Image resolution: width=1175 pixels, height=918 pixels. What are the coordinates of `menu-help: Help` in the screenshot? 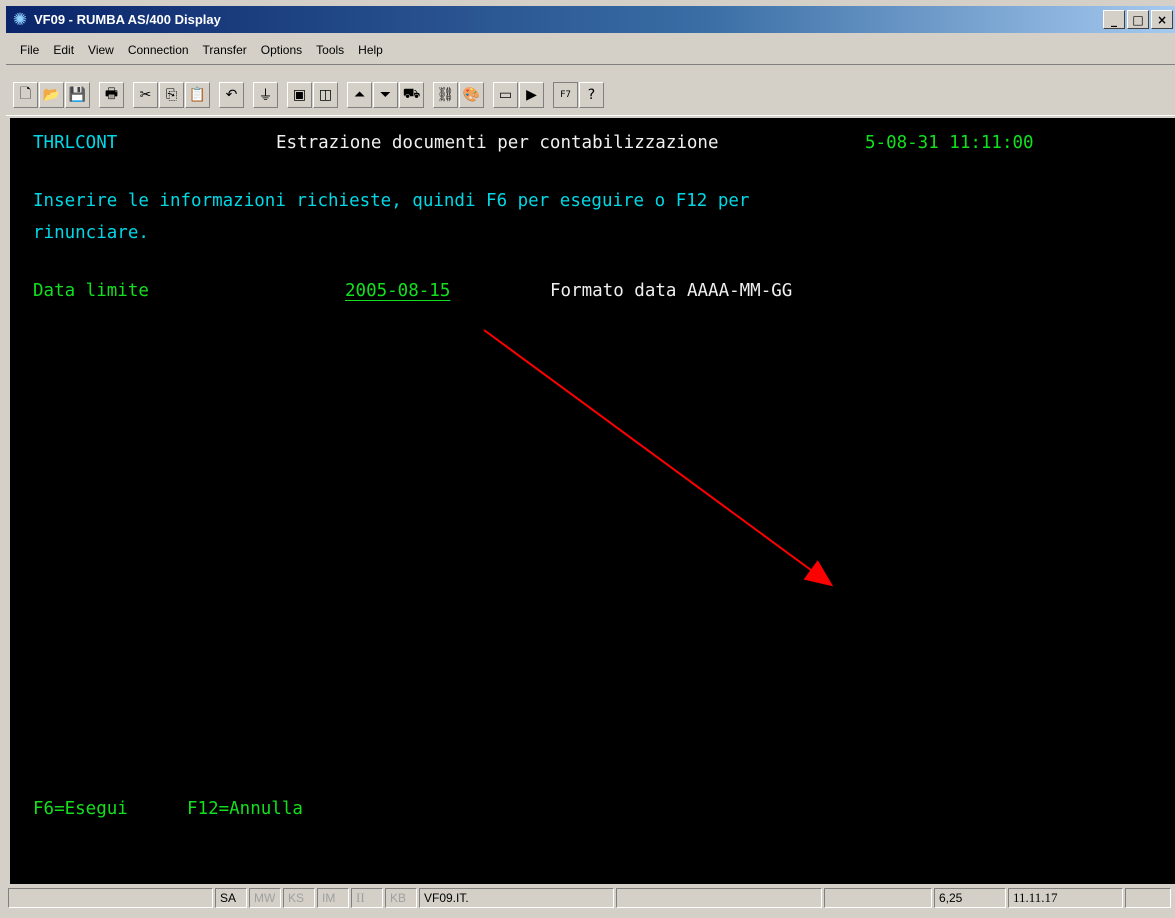 It's located at (370, 50).